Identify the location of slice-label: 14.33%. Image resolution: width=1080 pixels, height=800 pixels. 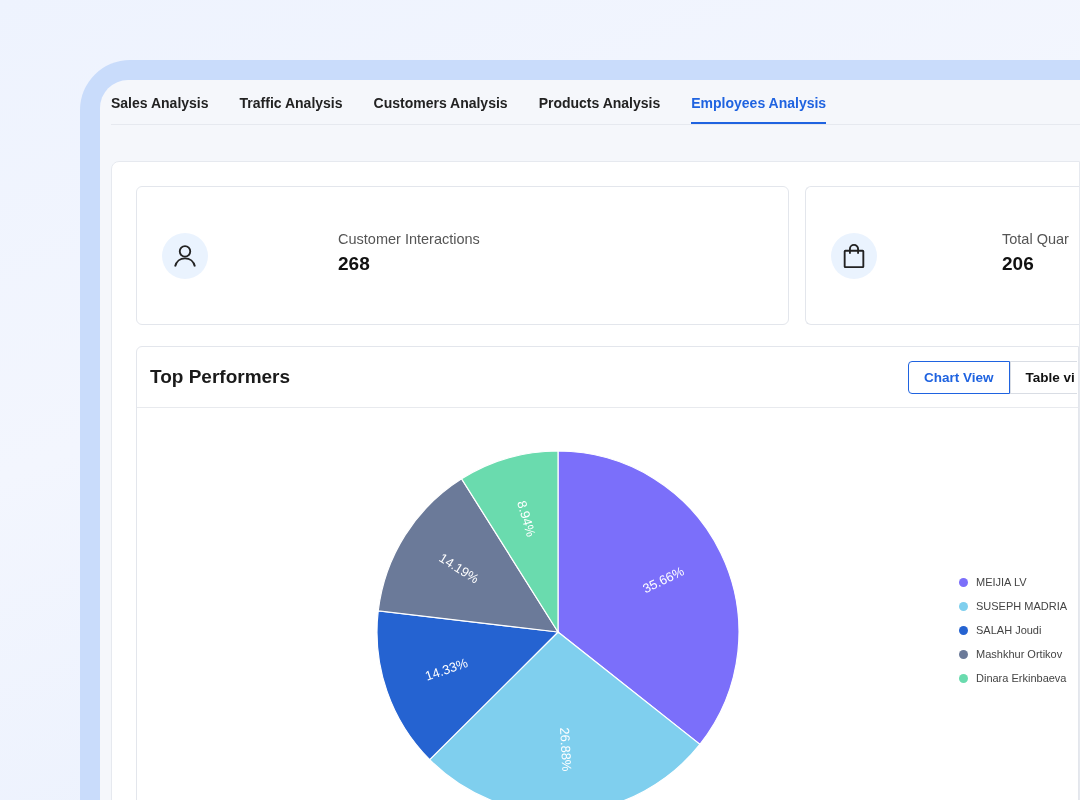
(446, 669).